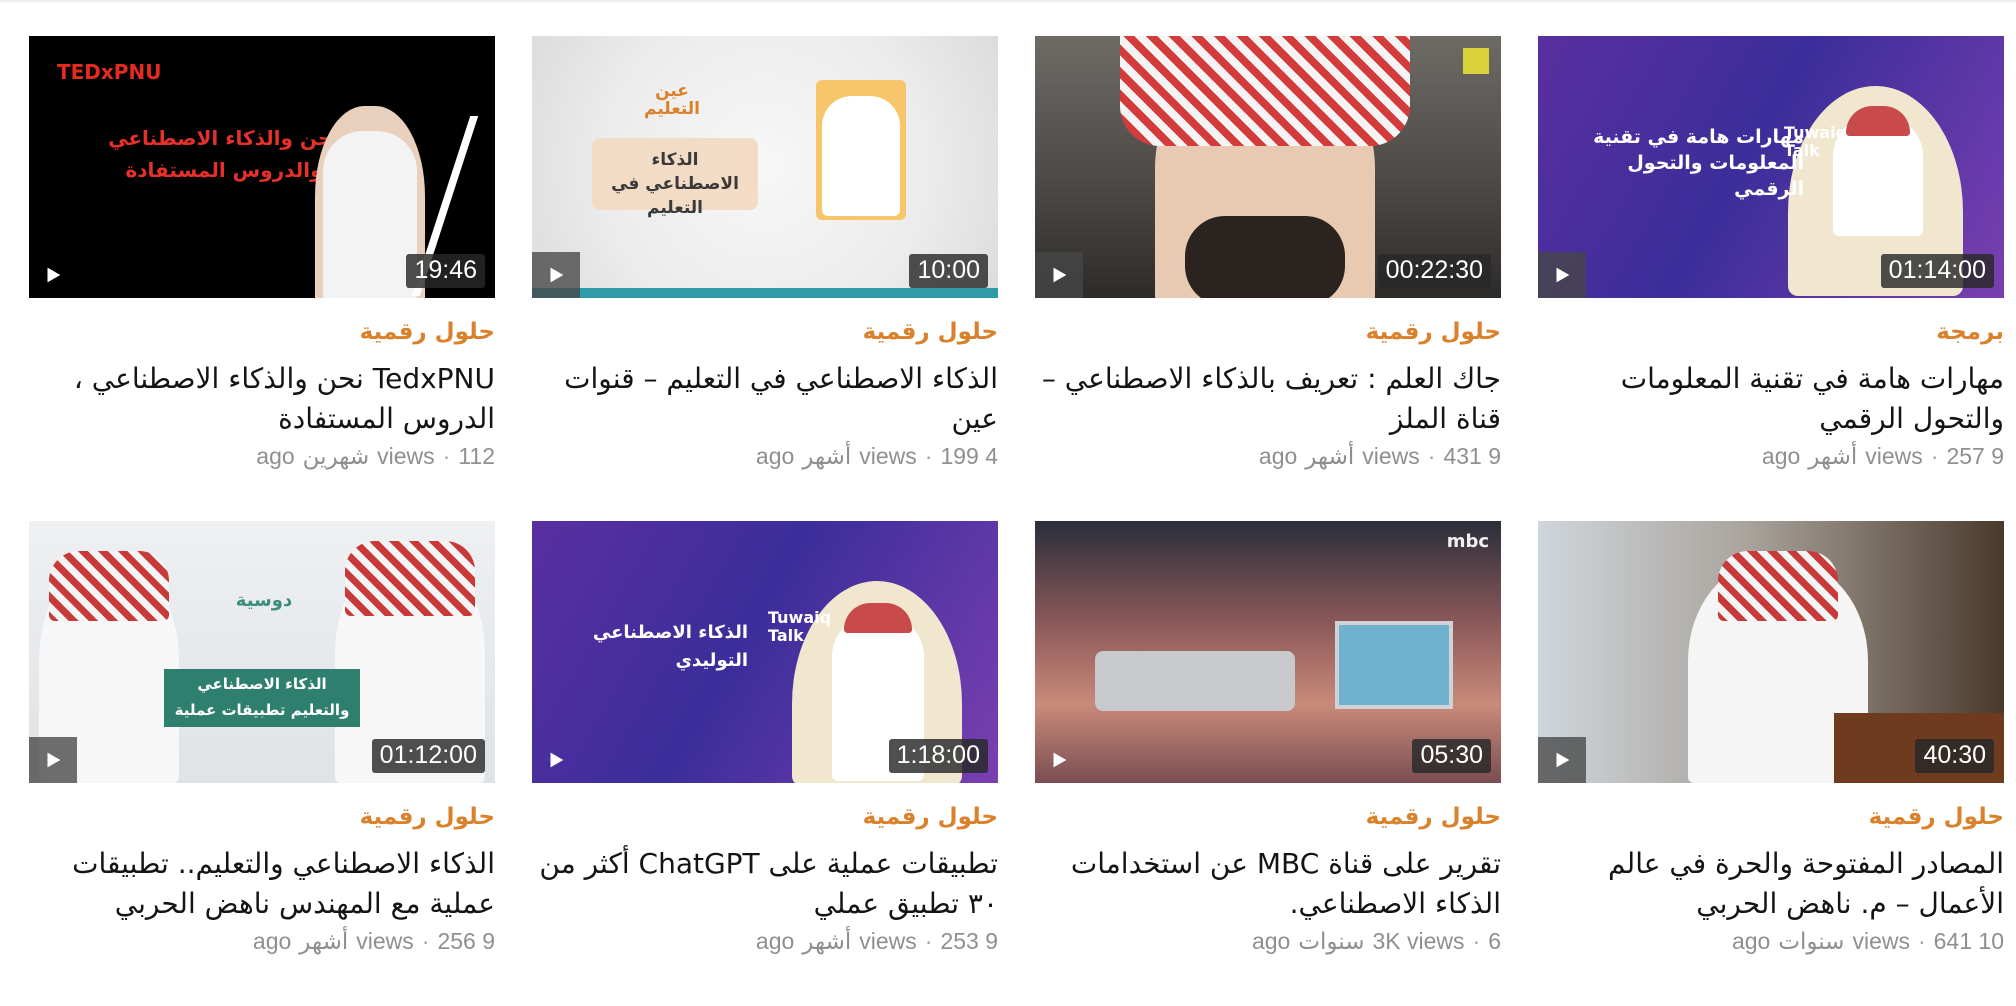 This screenshot has height=1006, width=2016. Describe the element at coordinates (428, 756) in the screenshot. I see `duration-badge: 01:12:00` at that location.